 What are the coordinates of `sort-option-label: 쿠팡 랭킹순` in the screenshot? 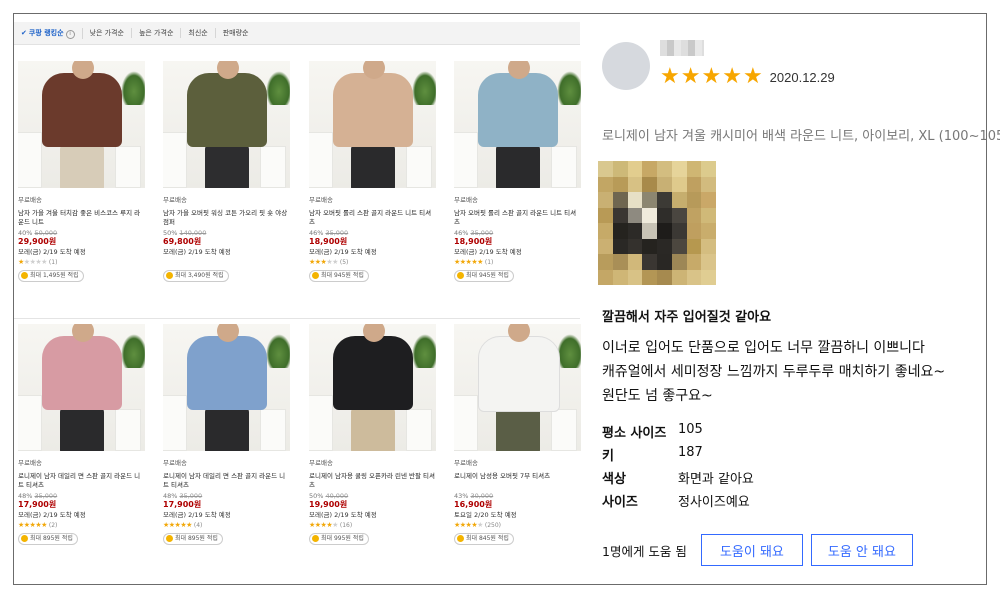 It's located at (46, 32).